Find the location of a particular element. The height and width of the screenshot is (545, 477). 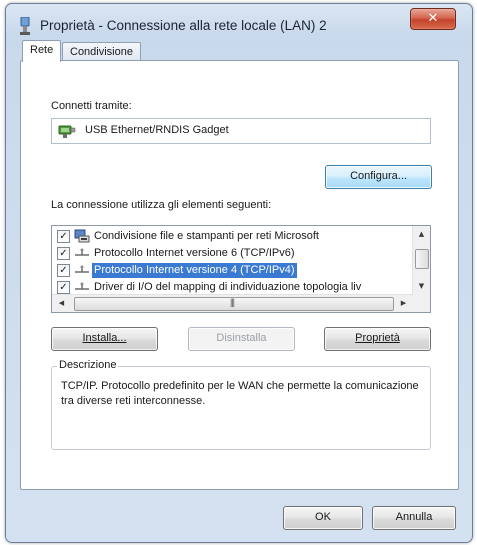

file-printer-sharing-icon is located at coordinates (82, 236).